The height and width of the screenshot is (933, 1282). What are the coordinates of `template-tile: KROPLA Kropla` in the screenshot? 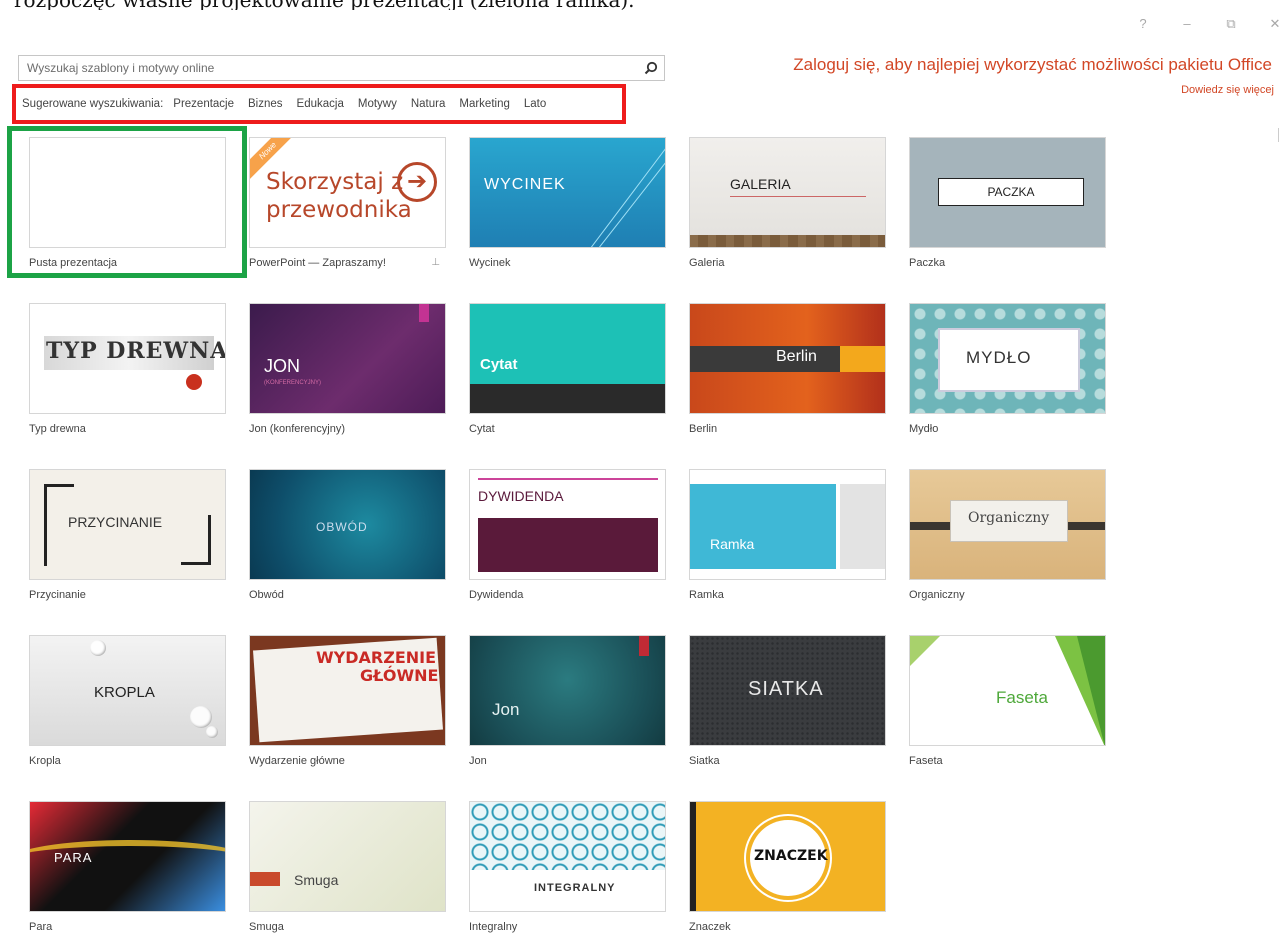 It's located at (127, 701).